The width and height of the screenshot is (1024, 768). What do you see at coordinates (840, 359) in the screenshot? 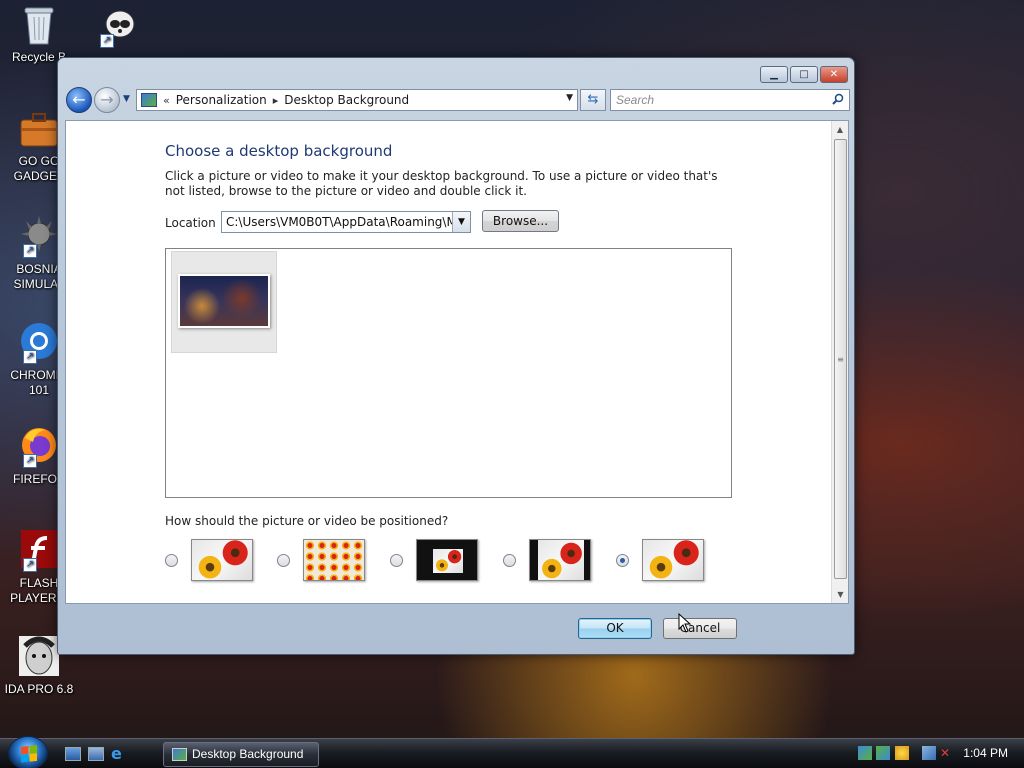
I see `scrollbar-thumb: ≡` at bounding box center [840, 359].